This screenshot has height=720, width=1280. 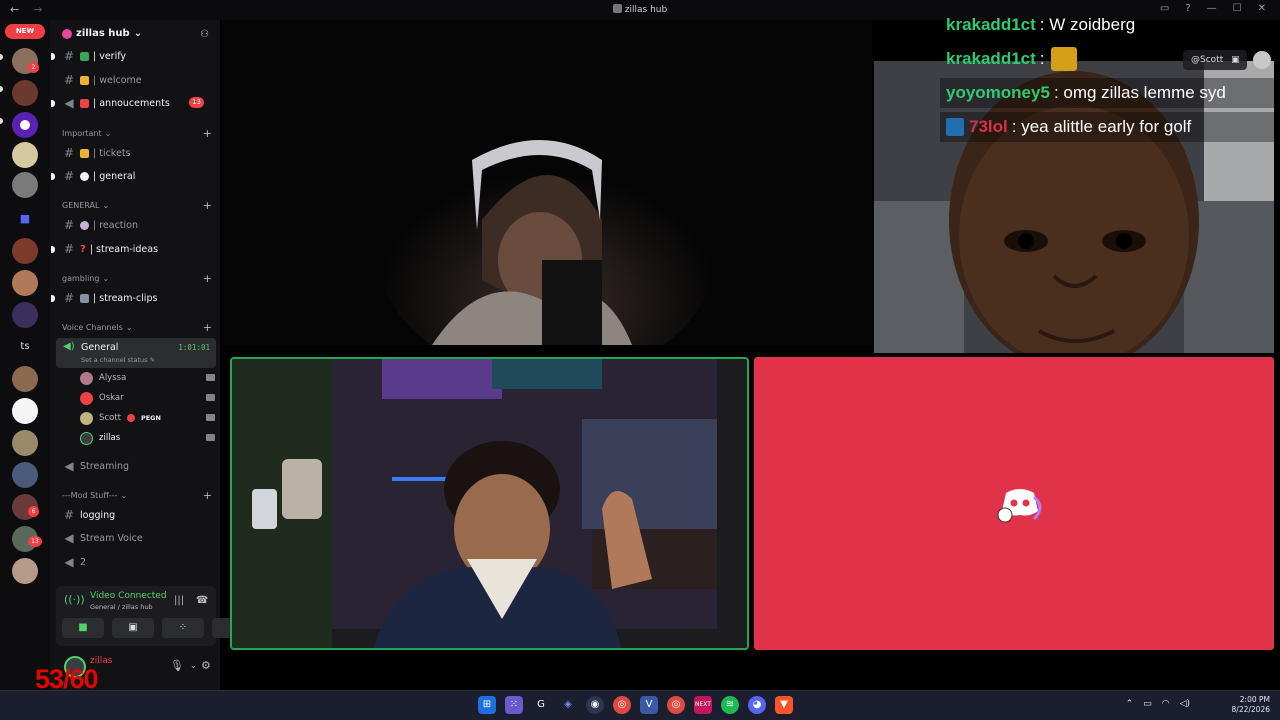 I want to click on voice-member: Alyssa, so click(x=147, y=378).